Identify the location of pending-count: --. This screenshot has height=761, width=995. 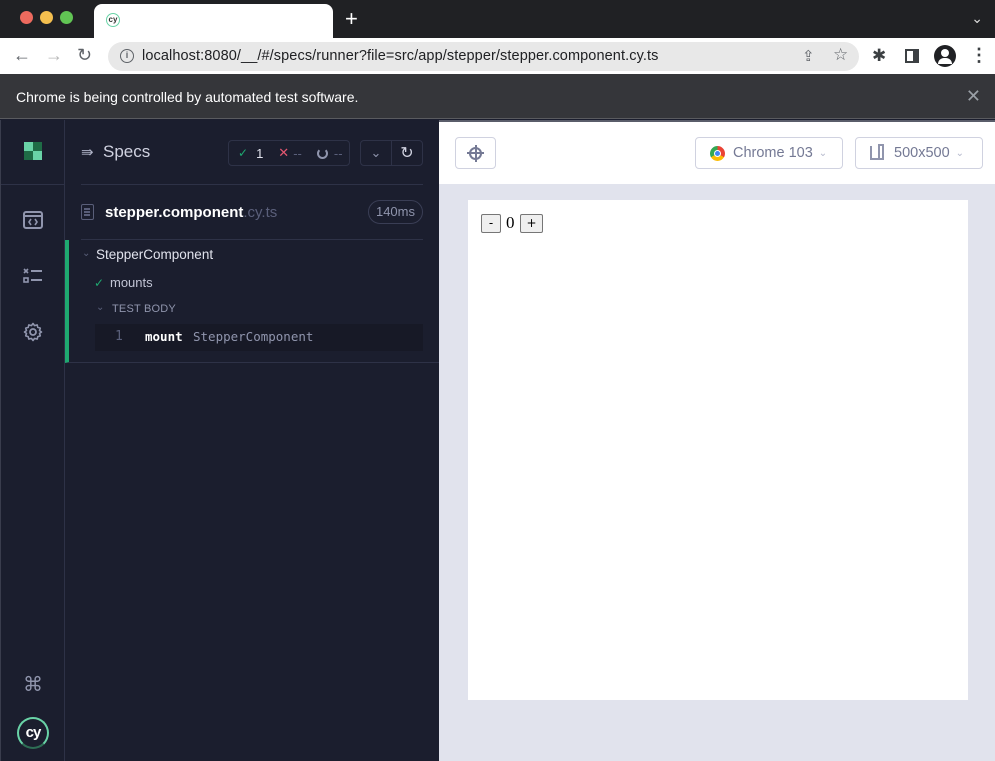
(338, 153).